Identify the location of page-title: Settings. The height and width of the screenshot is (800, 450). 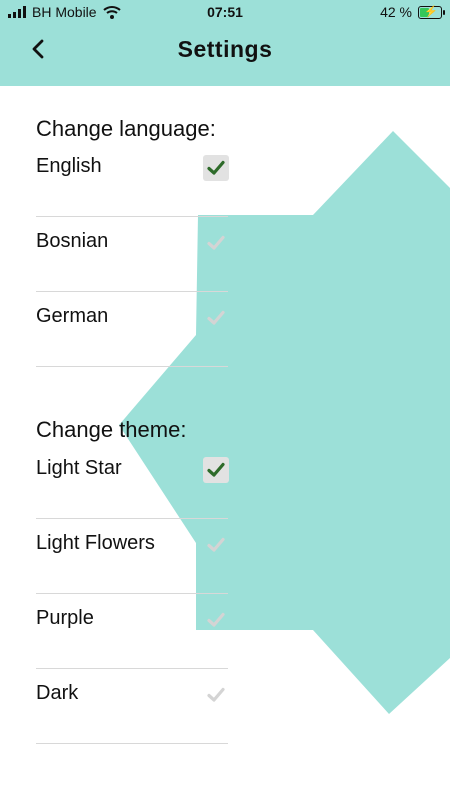
(225, 49).